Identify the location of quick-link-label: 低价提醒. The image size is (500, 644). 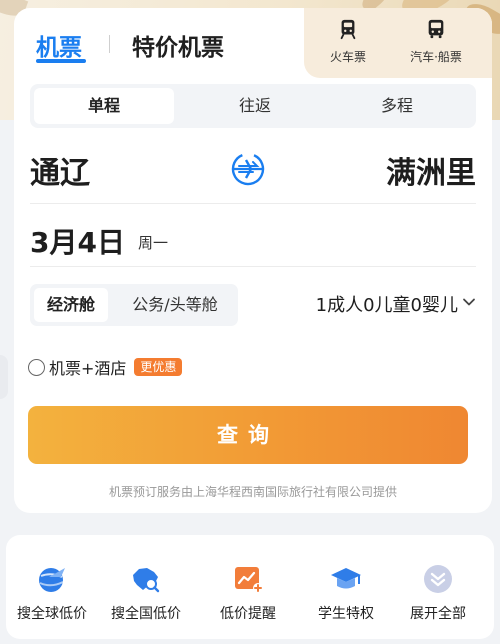
(248, 614).